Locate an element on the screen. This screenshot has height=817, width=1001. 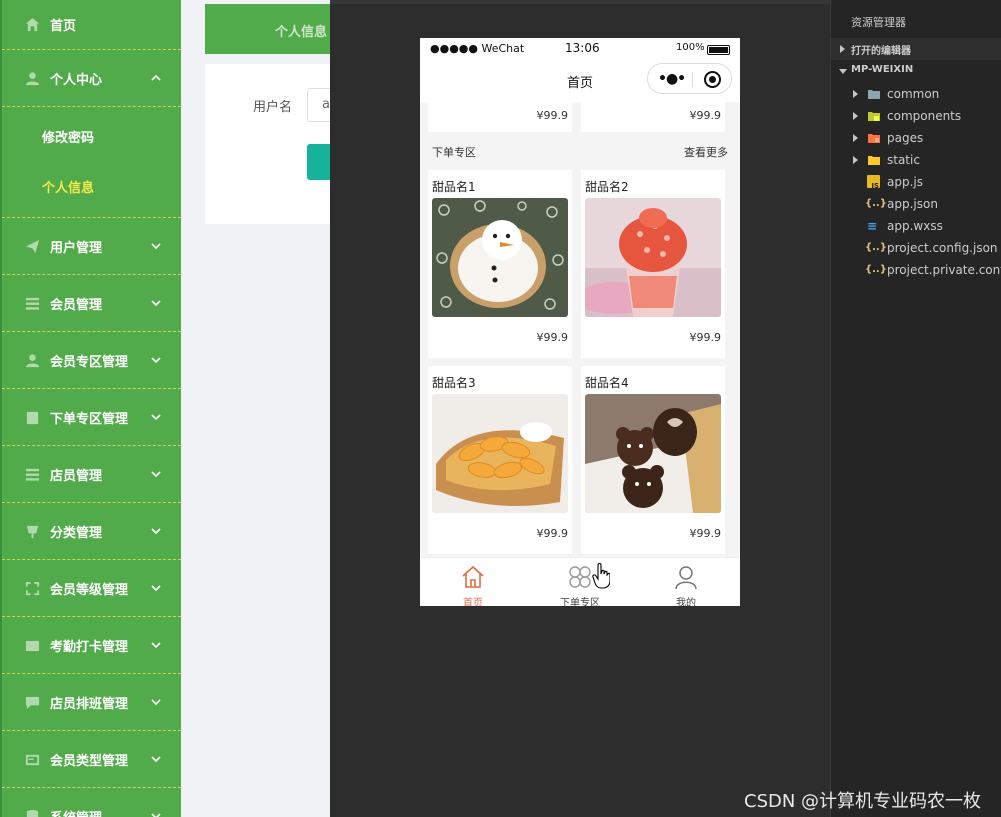
file-project-config-json: {..} project.config.json is located at coordinates (916, 248).